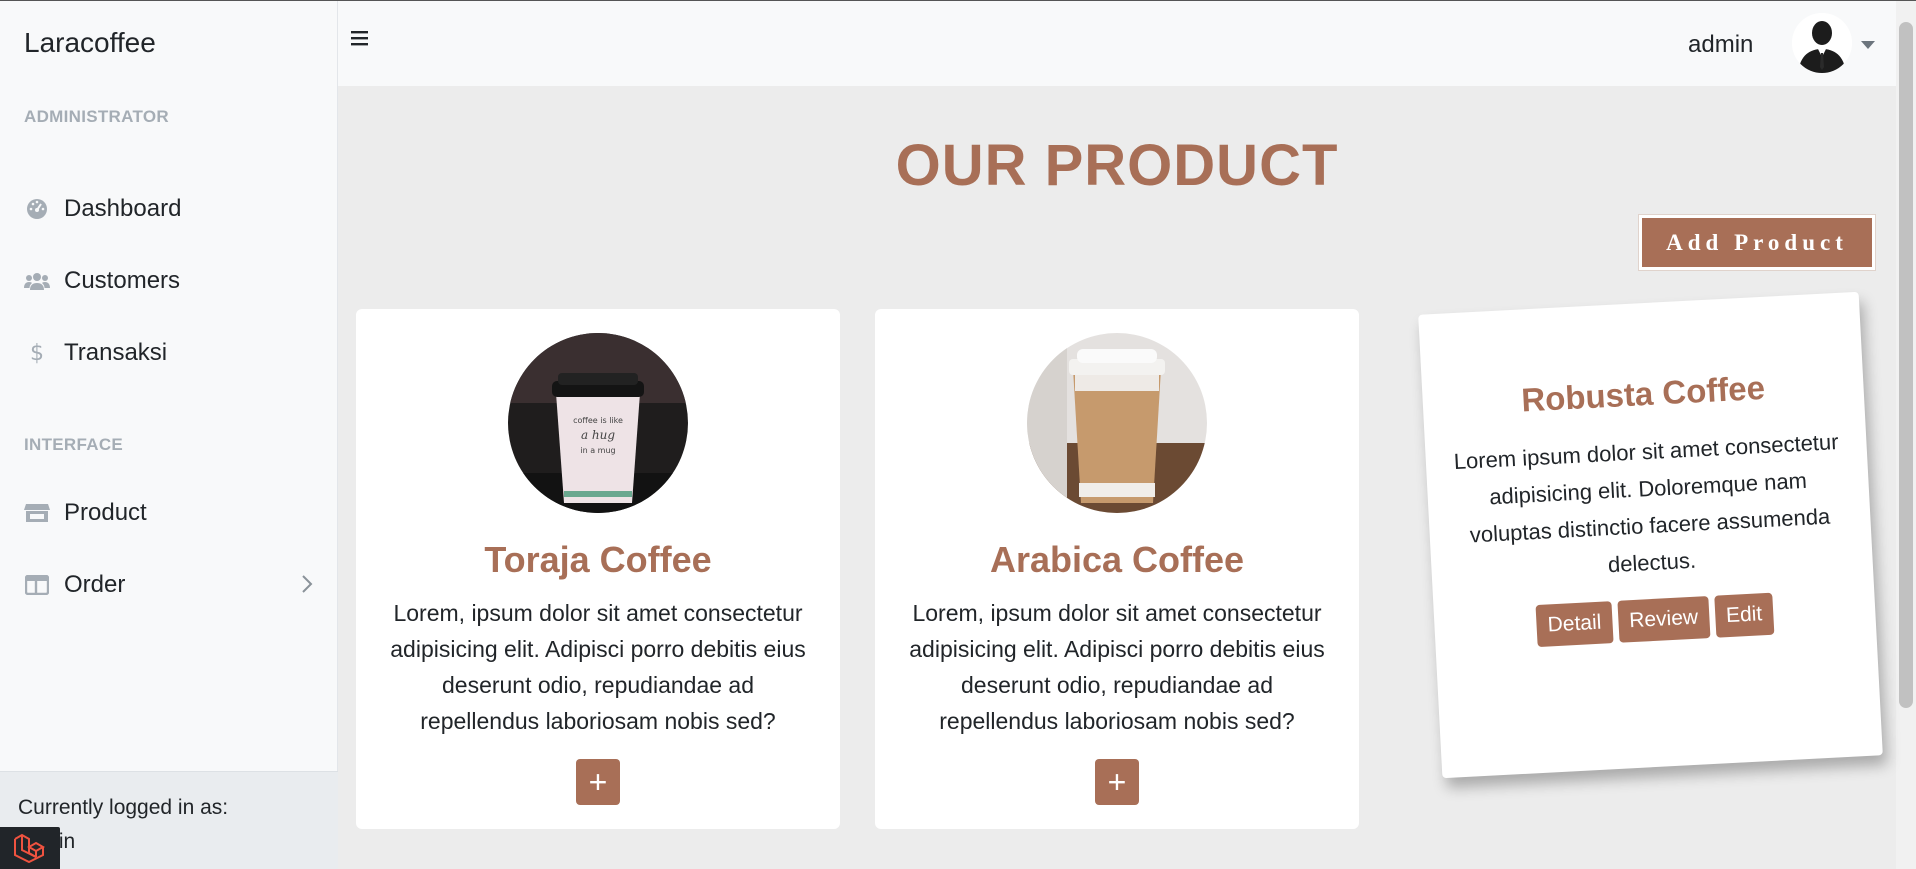 This screenshot has height=869, width=1916. I want to click on store-icon, so click(37, 513).